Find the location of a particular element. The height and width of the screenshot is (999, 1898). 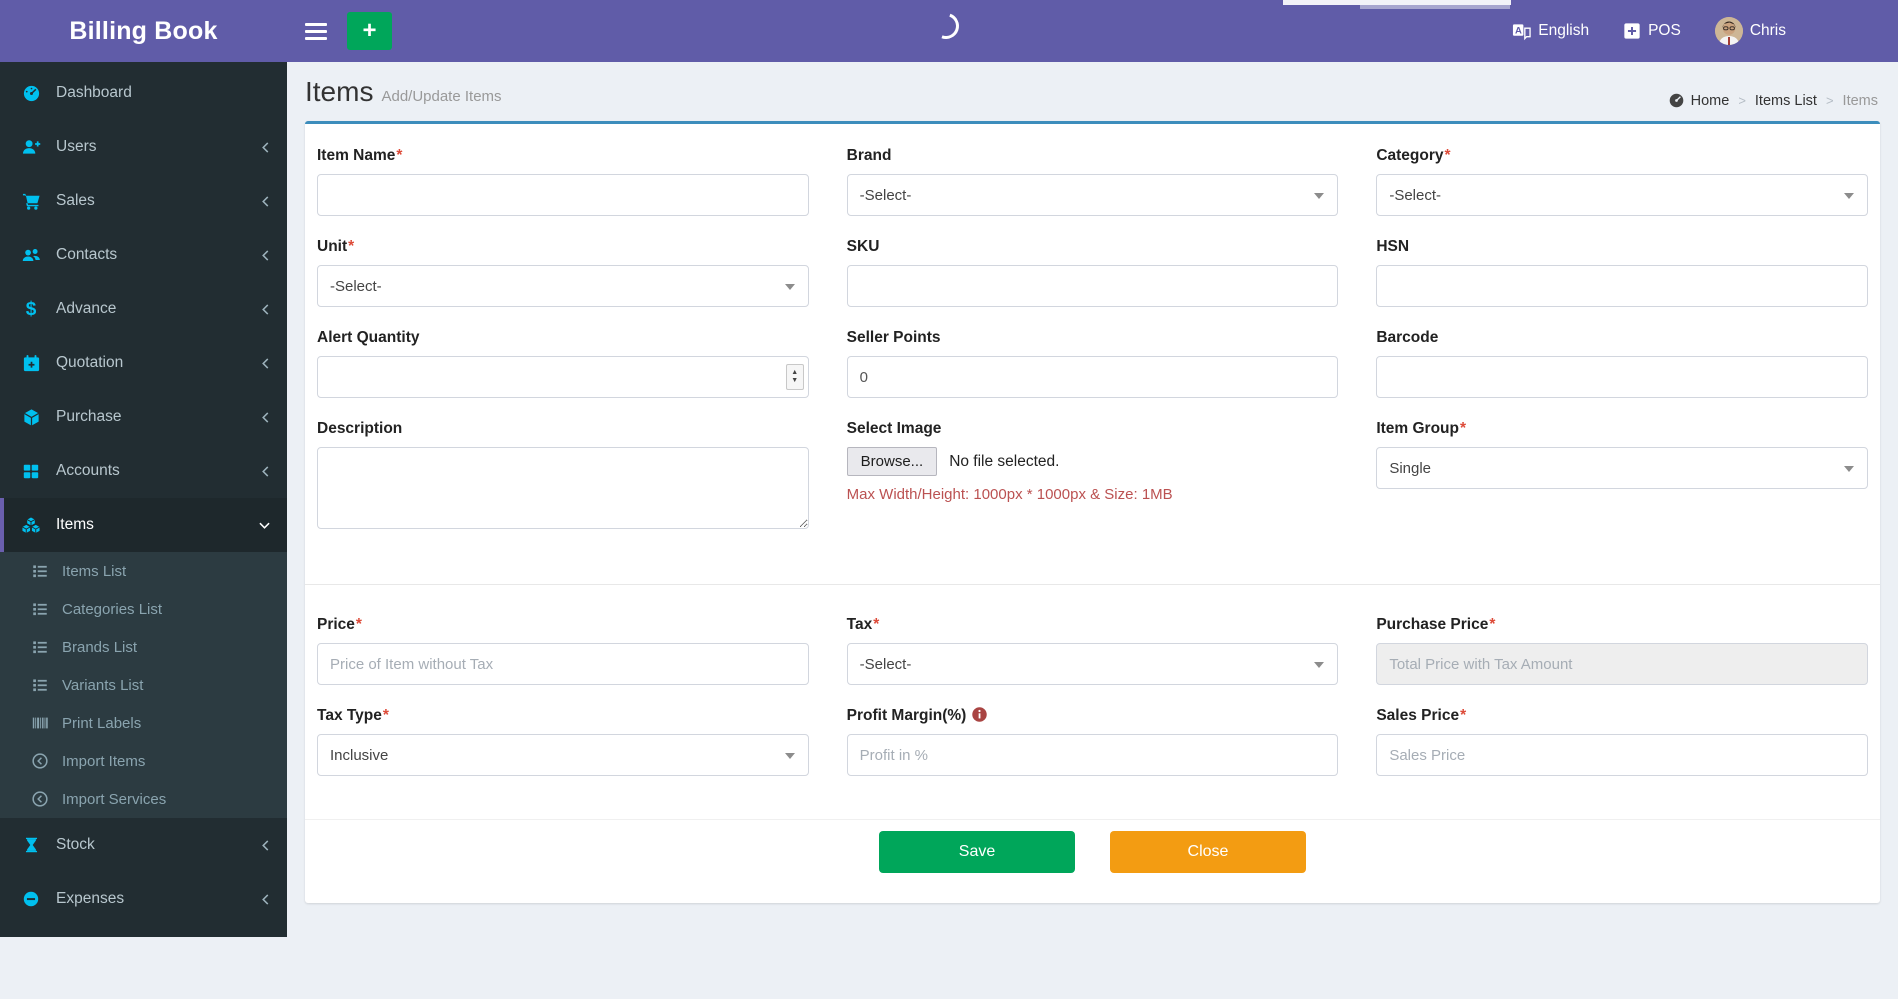

field-sku: SKU is located at coordinates (1092, 272).